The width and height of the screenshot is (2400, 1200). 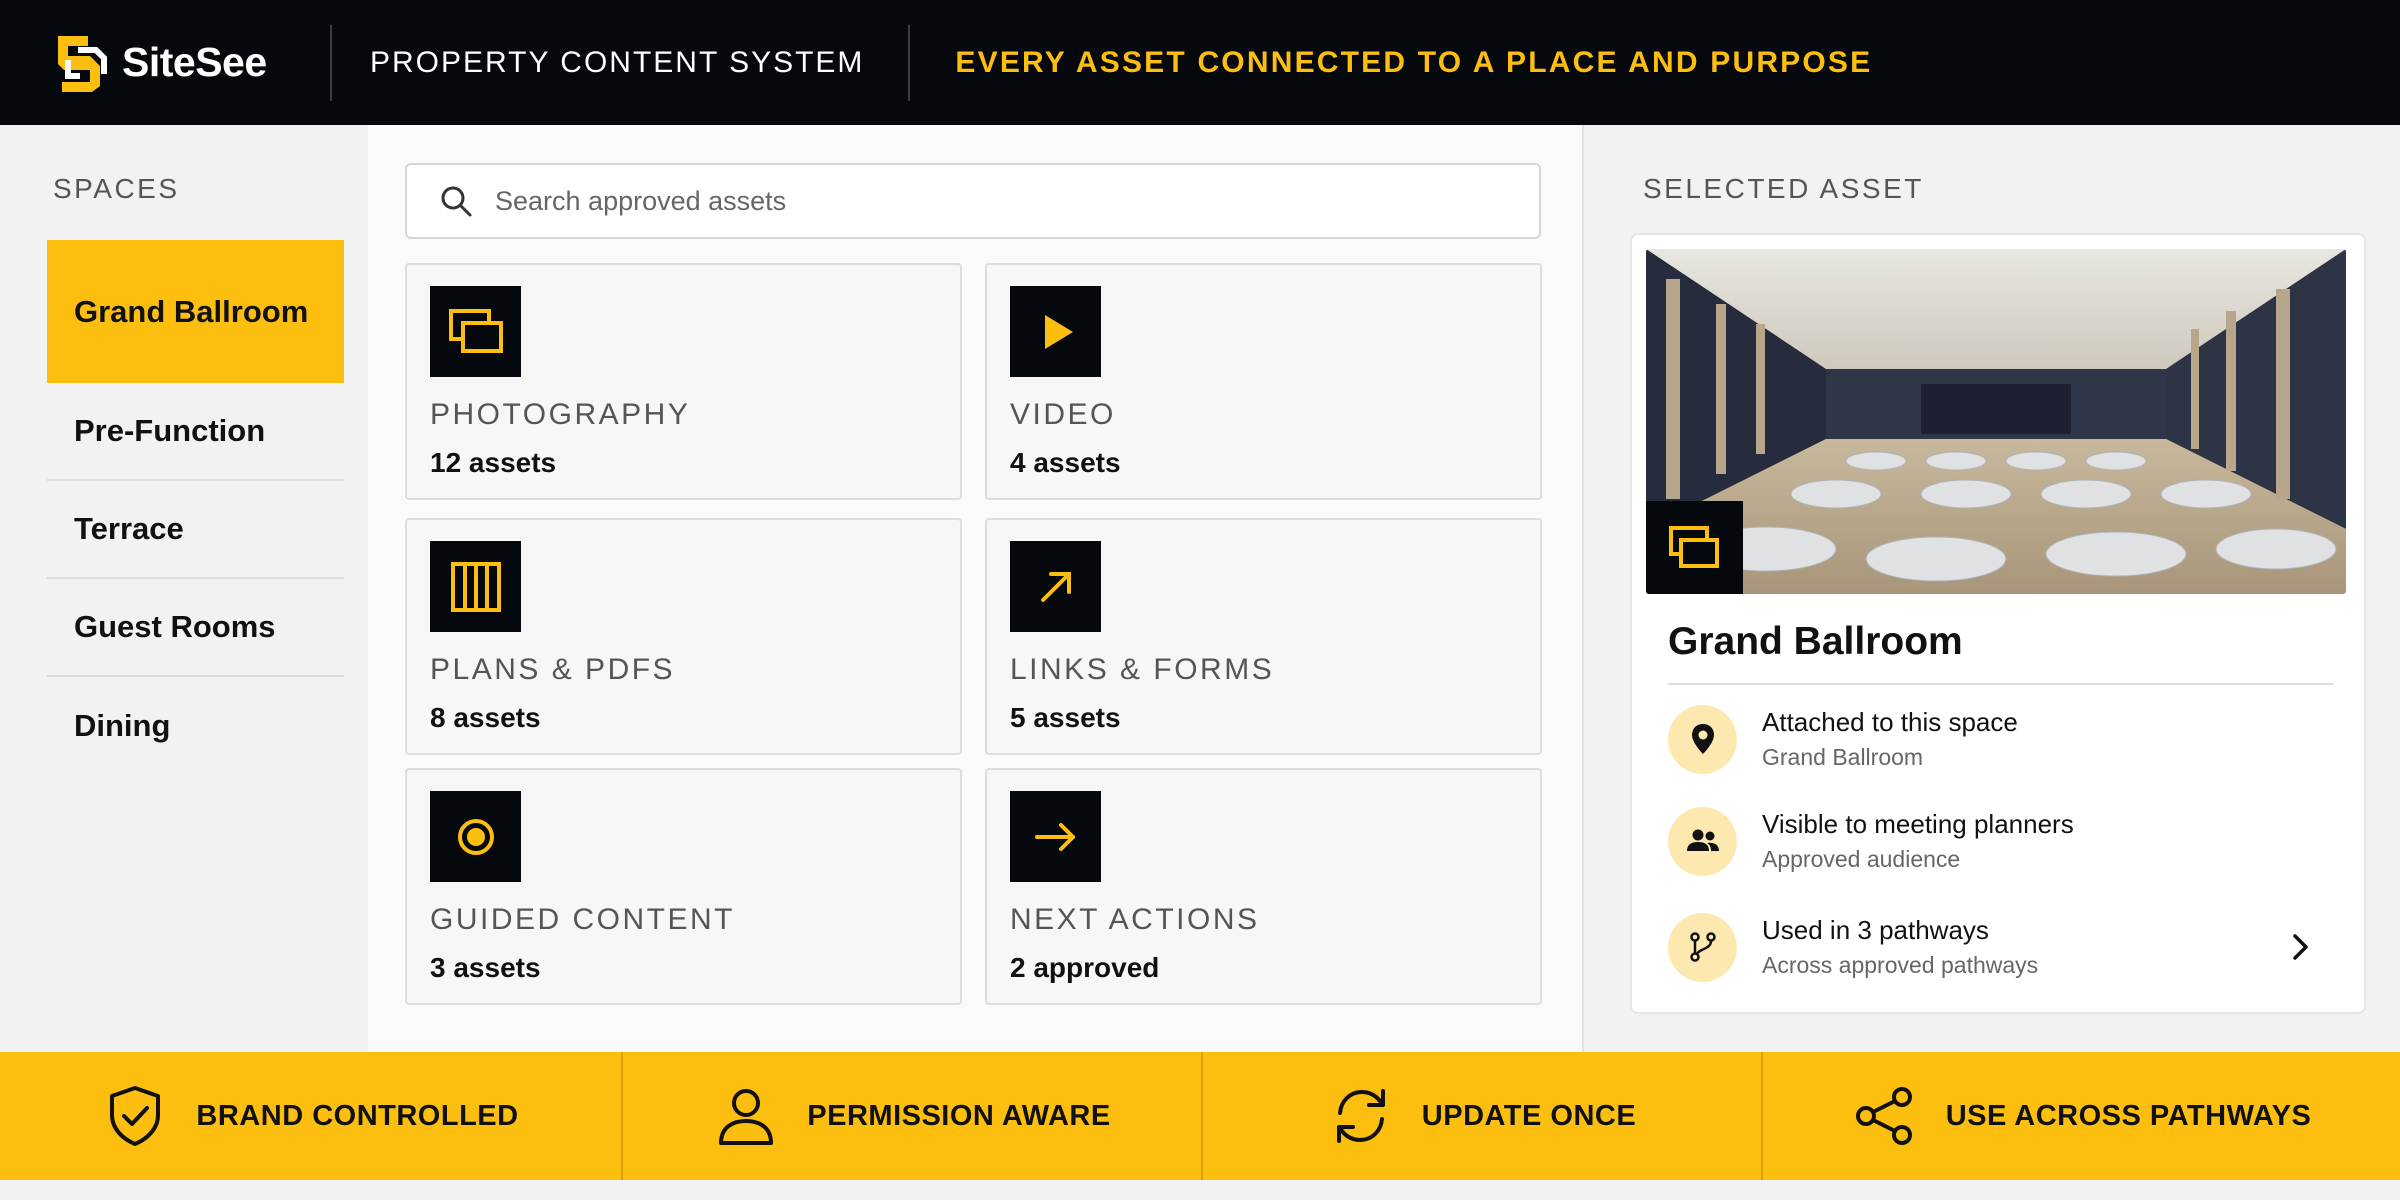 What do you see at coordinates (2300, 947) in the screenshot?
I see `chevron-right-icon` at bounding box center [2300, 947].